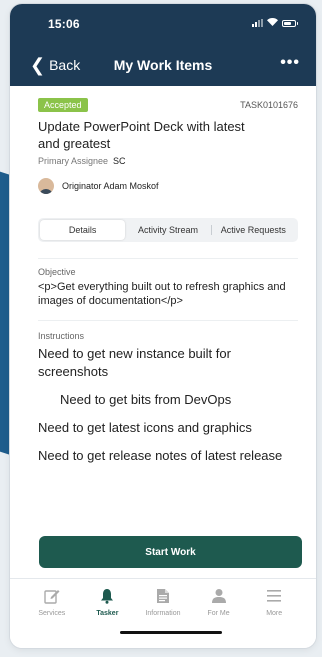  Describe the element at coordinates (146, 399) in the screenshot. I see `instruction-line: Need to get bits from DevOps` at that location.